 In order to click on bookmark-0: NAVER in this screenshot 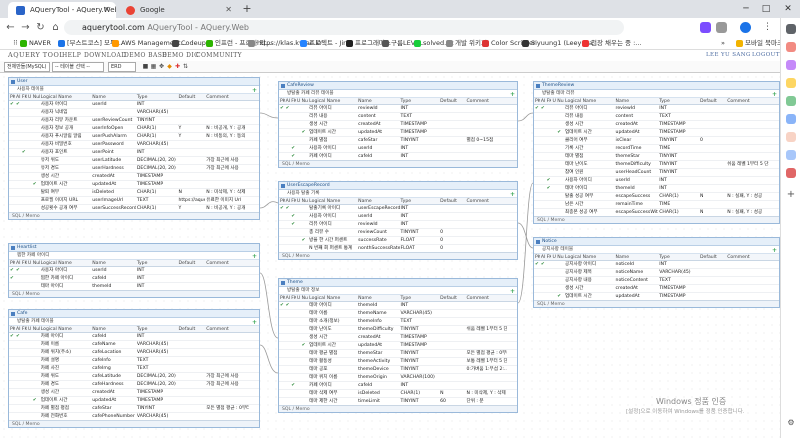, I will do `click(35, 43)`.